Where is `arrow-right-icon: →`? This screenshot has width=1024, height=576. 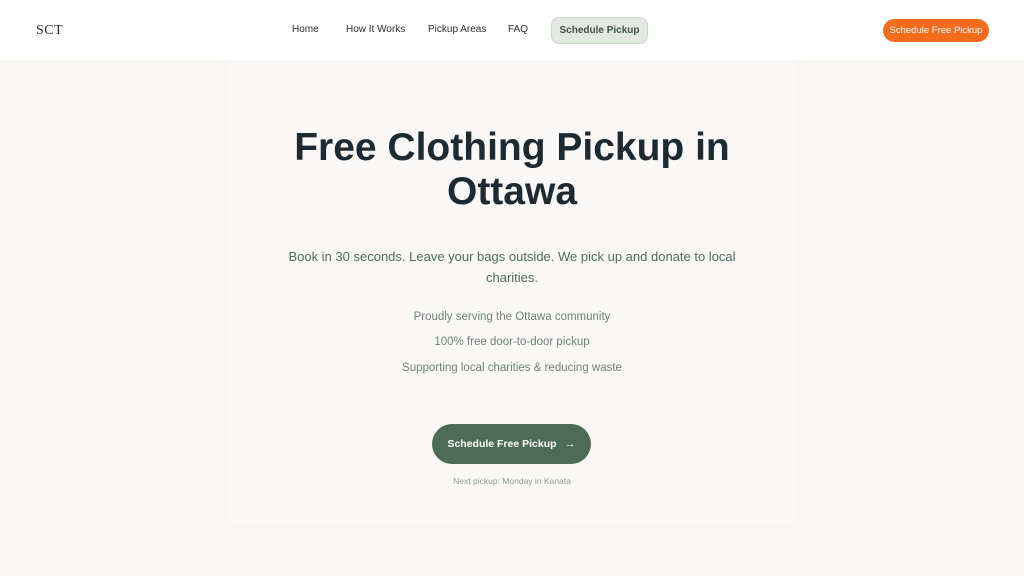
arrow-right-icon: → is located at coordinates (570, 444).